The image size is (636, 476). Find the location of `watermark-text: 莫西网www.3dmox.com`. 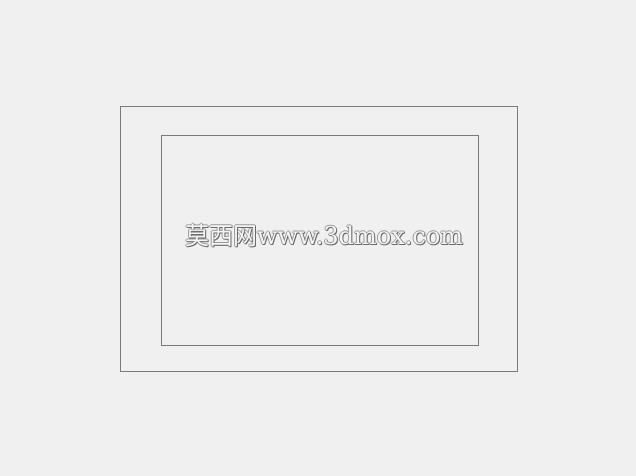

watermark-text: 莫西网www.3dmox.com is located at coordinates (324, 236).